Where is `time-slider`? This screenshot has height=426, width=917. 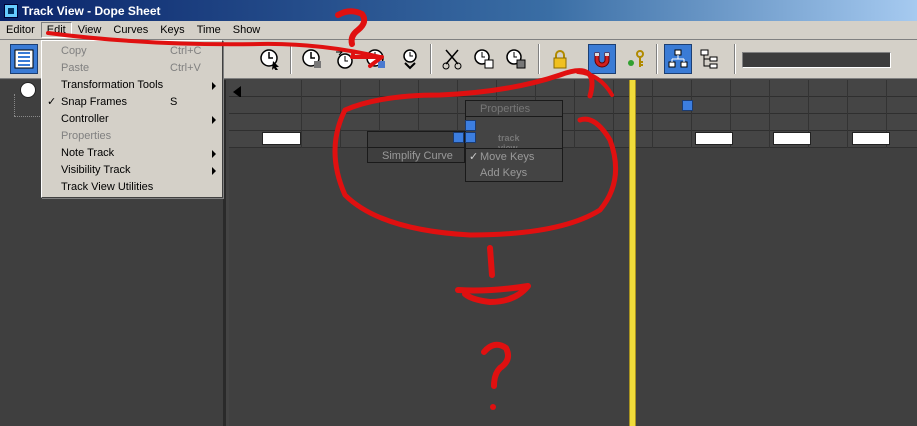 time-slider is located at coordinates (632, 253).